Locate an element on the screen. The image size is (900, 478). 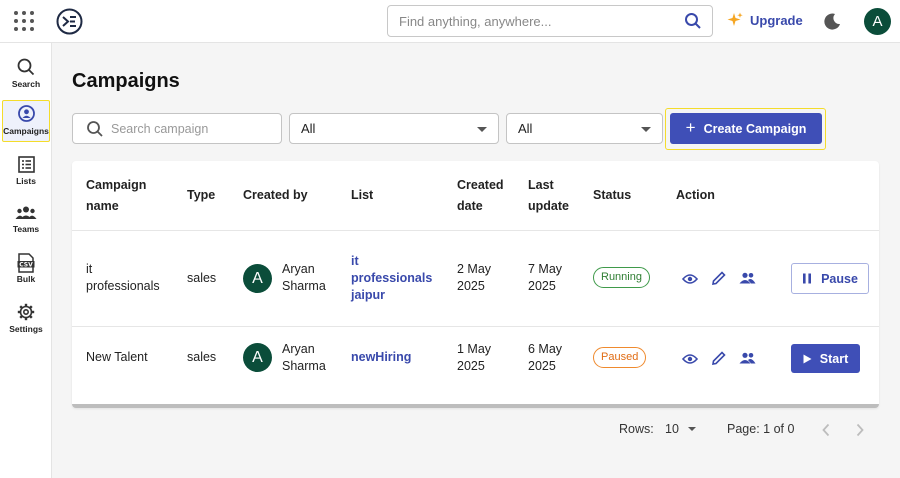
status-filter-value: All is located at coordinates (525, 128).